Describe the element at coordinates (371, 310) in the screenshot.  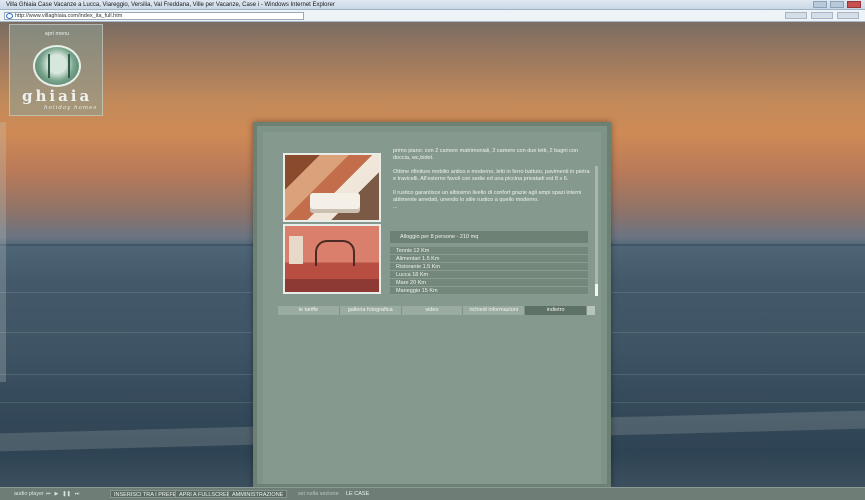
I see `tab-galleria-fotografica: galleria fotografica` at that location.